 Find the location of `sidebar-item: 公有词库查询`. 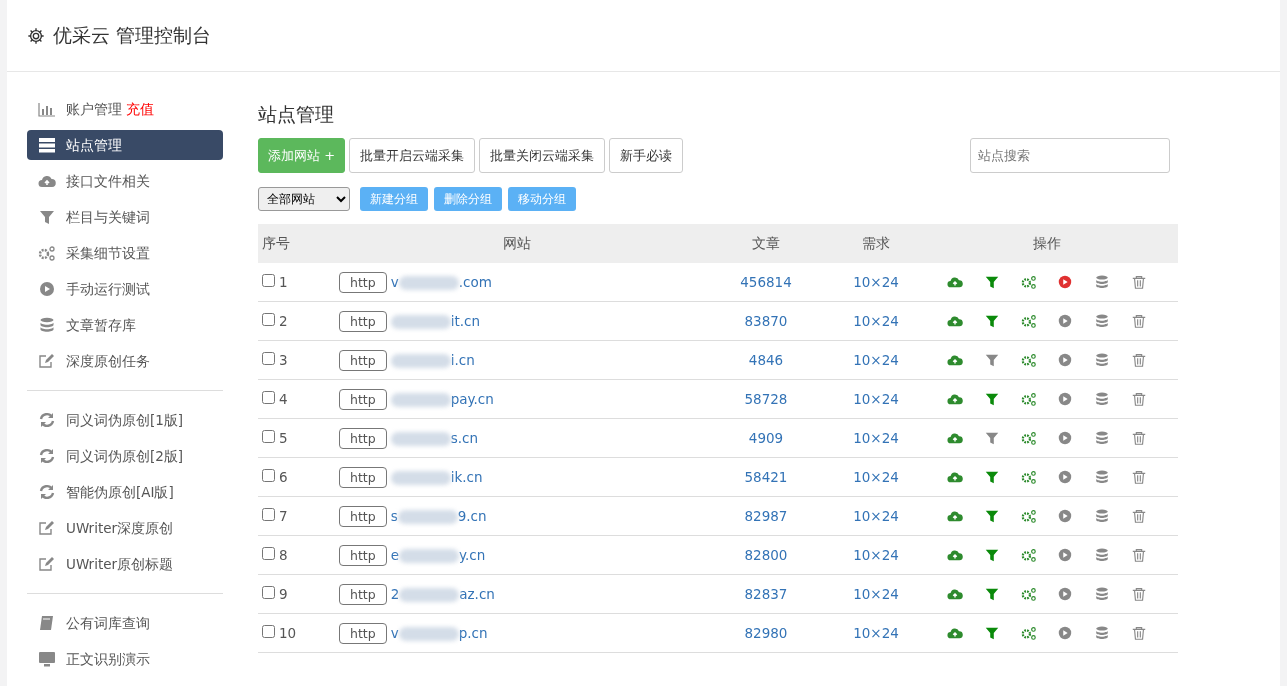

sidebar-item: 公有词库查询 is located at coordinates (125, 623).